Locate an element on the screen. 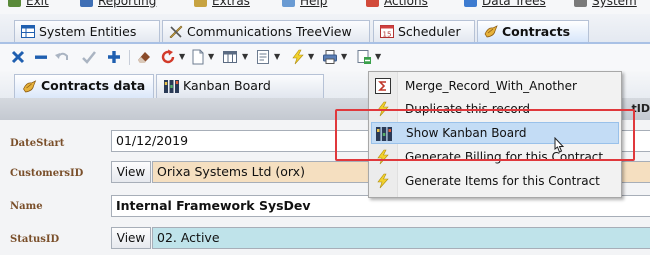 The height and width of the screenshot is (255, 650). tab-kanban-board: Kanban Board is located at coordinates (240, 86).